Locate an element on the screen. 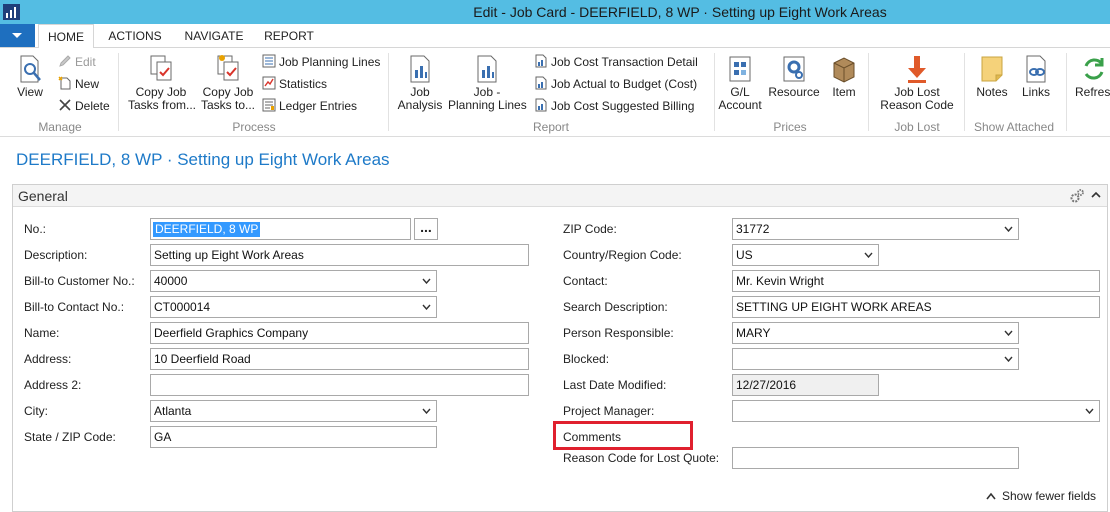 The height and width of the screenshot is (512, 1110). refresh-button: Refresh is located at coordinates (1091, 76).